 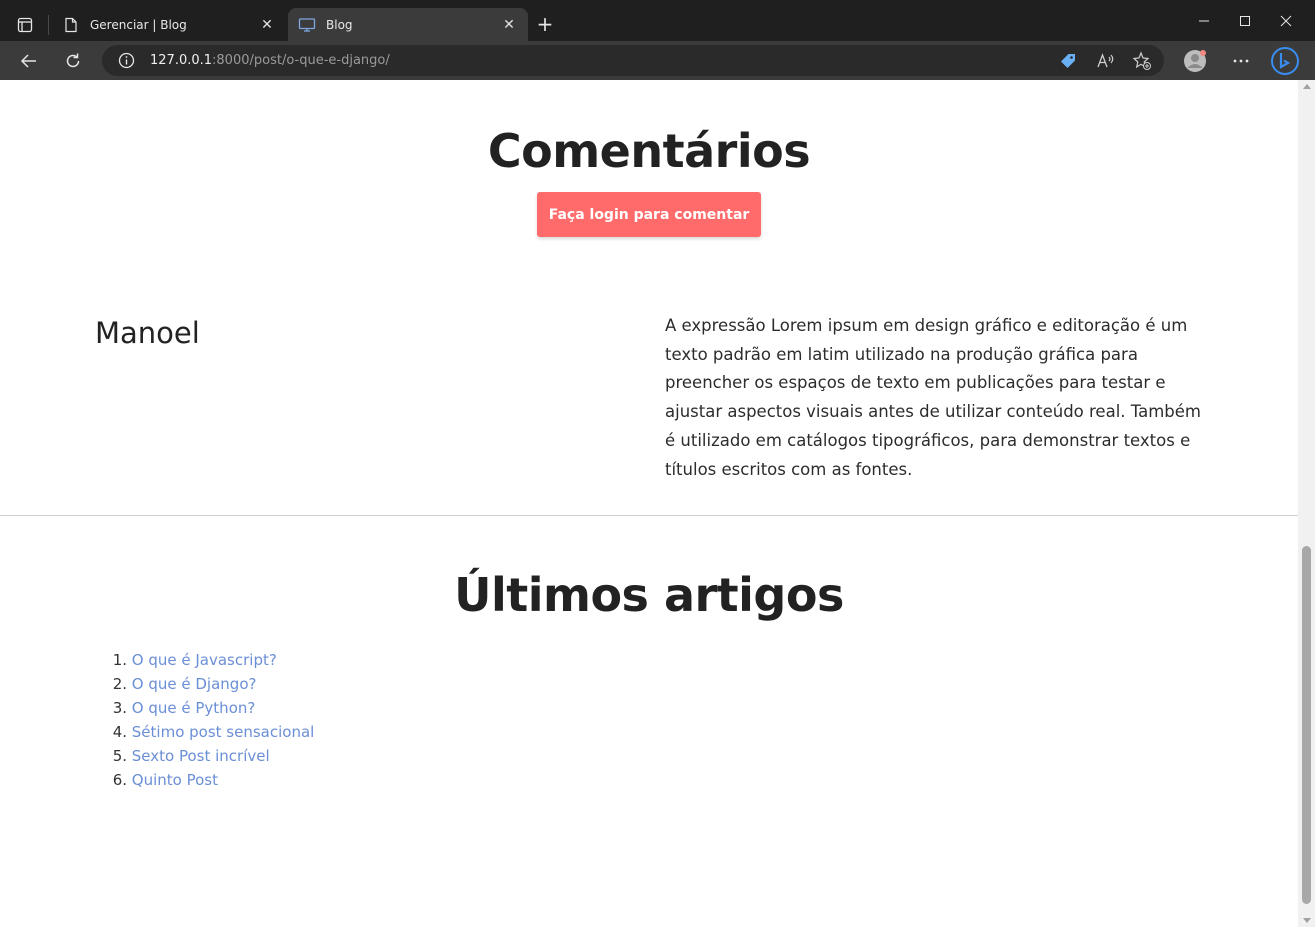 I want to click on bing-copilot-icon, so click(x=1285, y=61).